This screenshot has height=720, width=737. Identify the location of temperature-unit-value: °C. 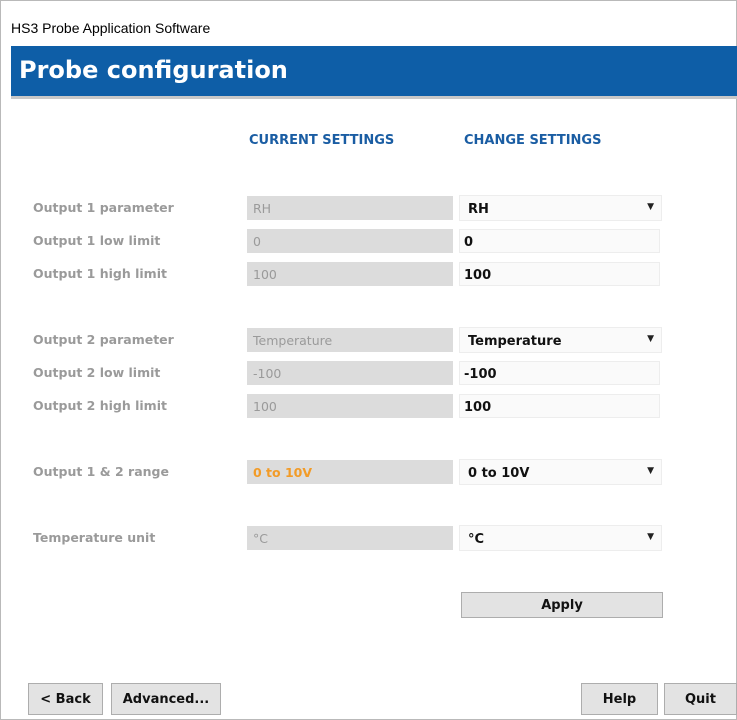
(476, 539).